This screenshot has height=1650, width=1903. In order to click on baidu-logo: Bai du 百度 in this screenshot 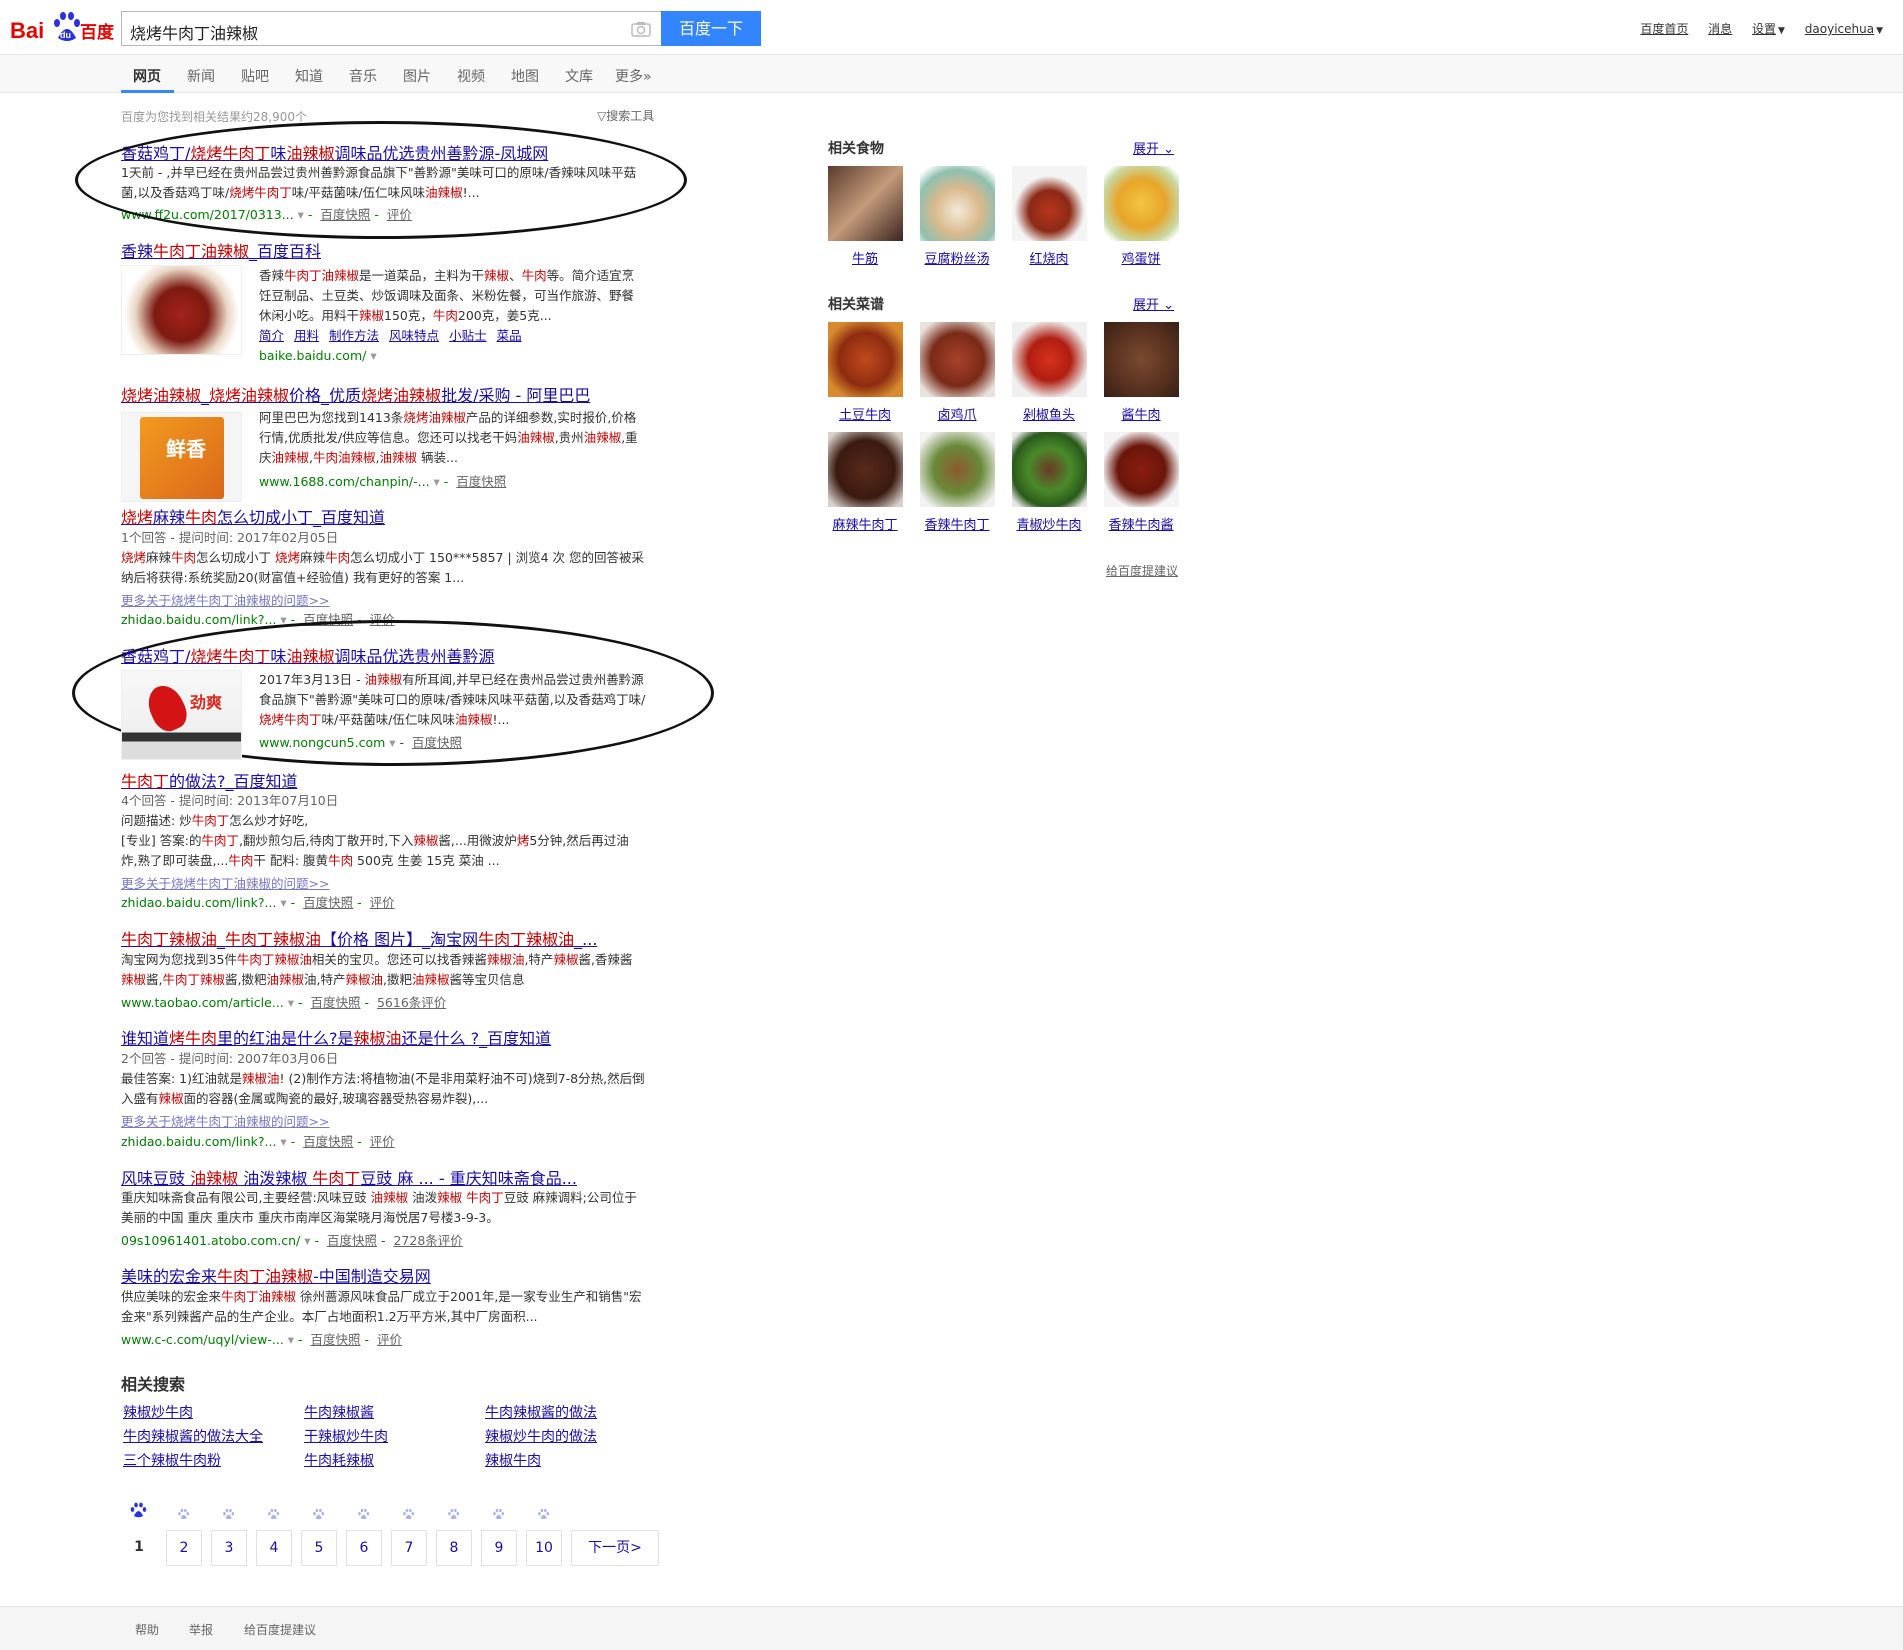, I will do `click(63, 27)`.